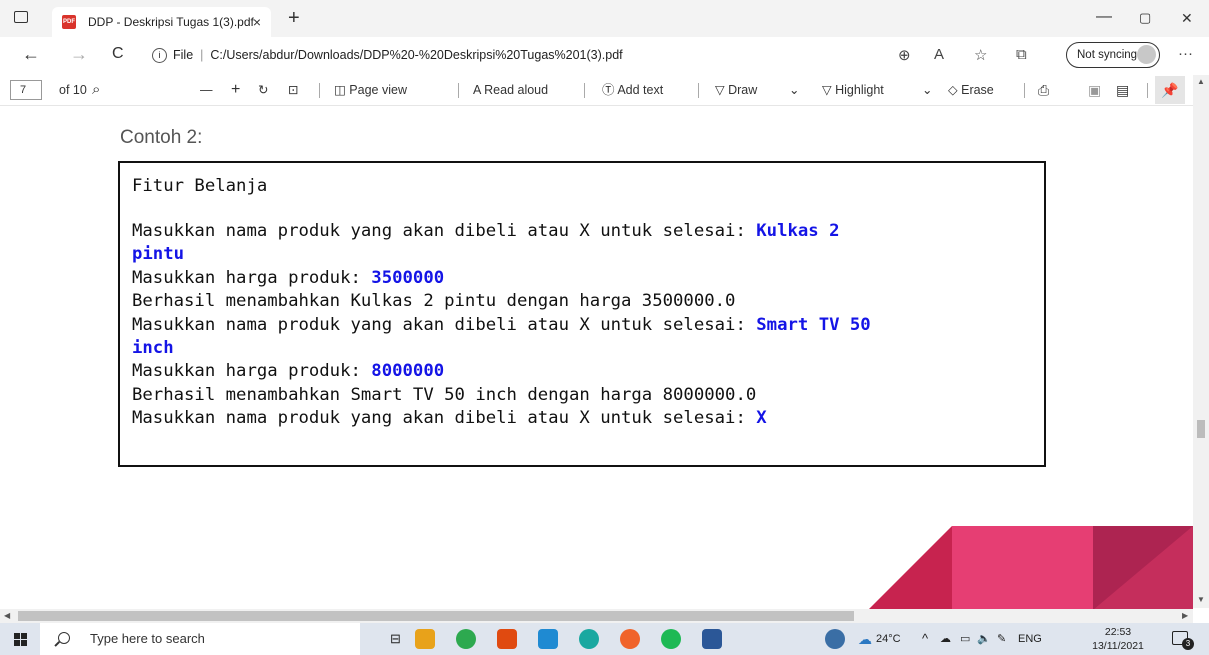 The image size is (1209, 655). What do you see at coordinates (408, 371) in the screenshot?
I see `console-user-input: 8000000` at bounding box center [408, 371].